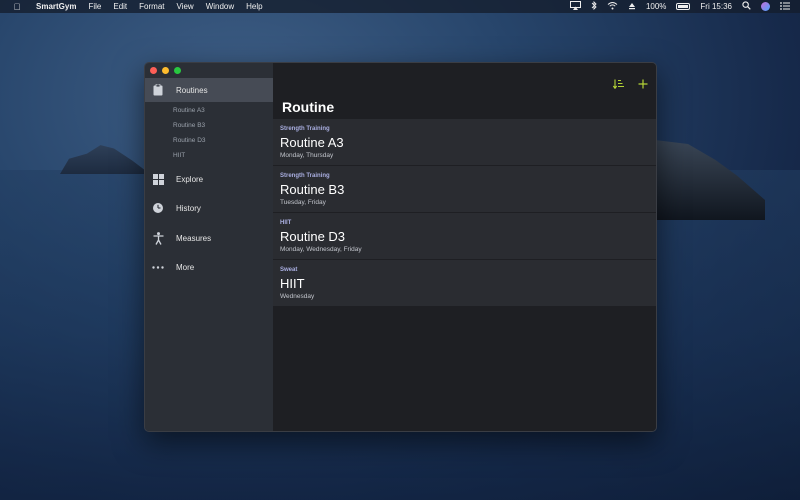 This screenshot has height=500, width=800. What do you see at coordinates (292, 283) in the screenshot?
I see `routine-name: HIIT` at bounding box center [292, 283].